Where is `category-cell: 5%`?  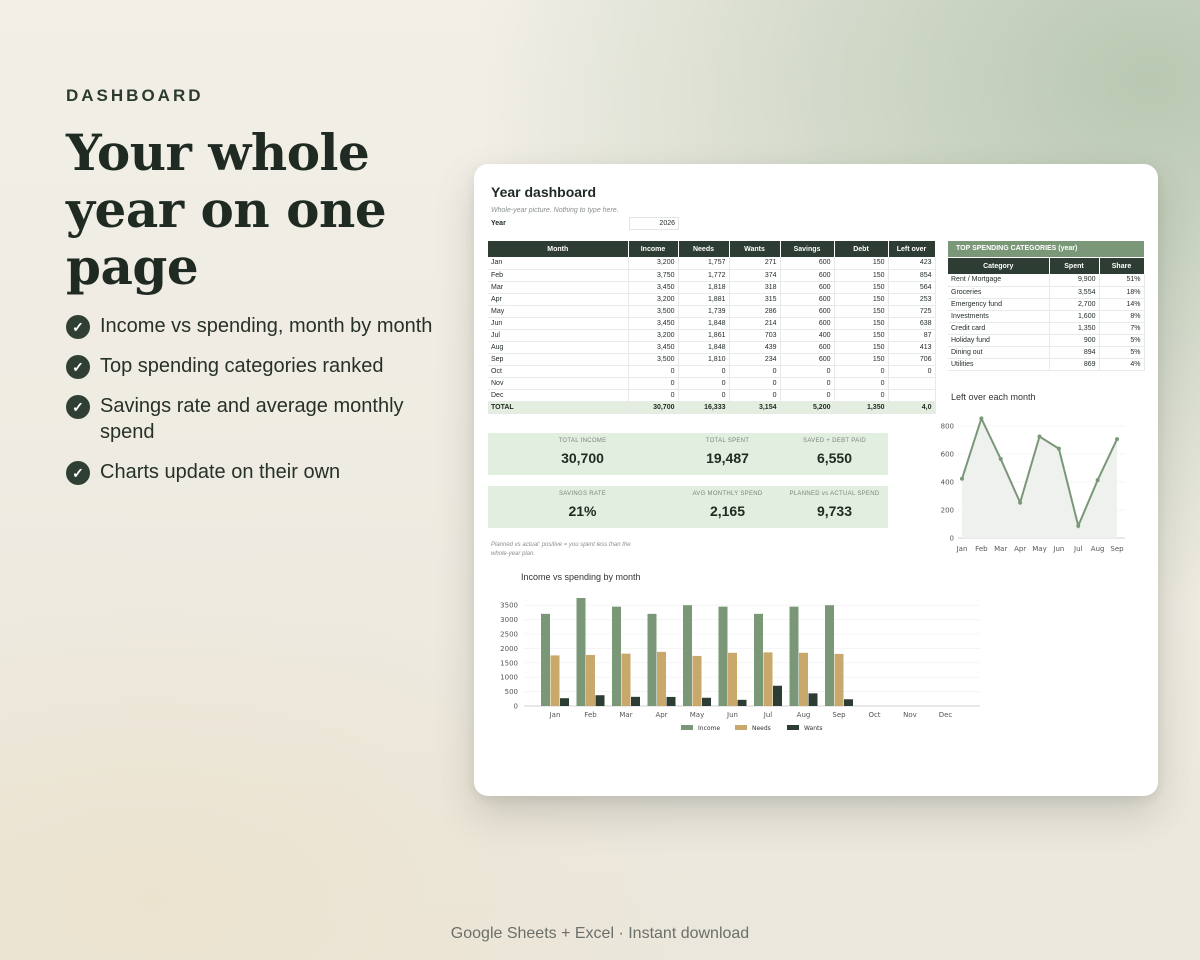
category-cell: 5% is located at coordinates (1122, 340).